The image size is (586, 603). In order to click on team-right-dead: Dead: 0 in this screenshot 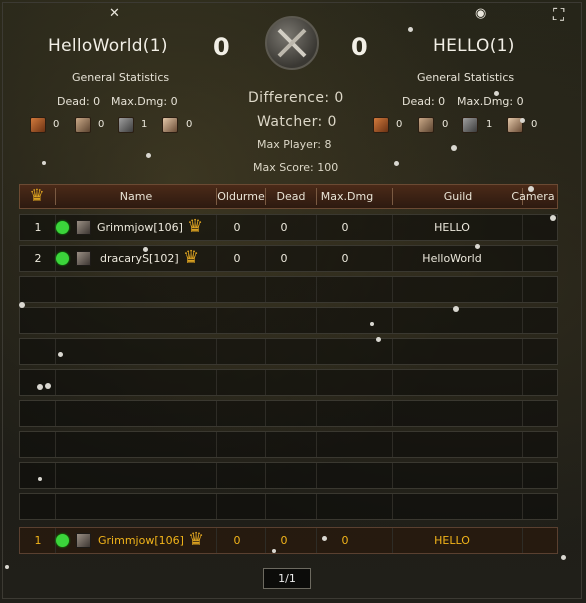, I will do `click(424, 101)`.